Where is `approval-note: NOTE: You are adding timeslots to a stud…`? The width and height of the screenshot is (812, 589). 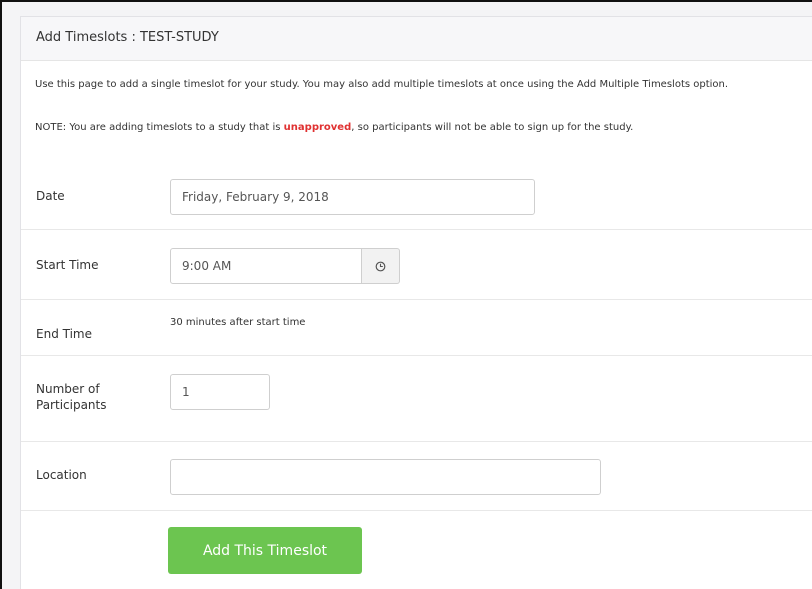 approval-note: NOTE: You are adding timeslots to a stud… is located at coordinates (423, 127).